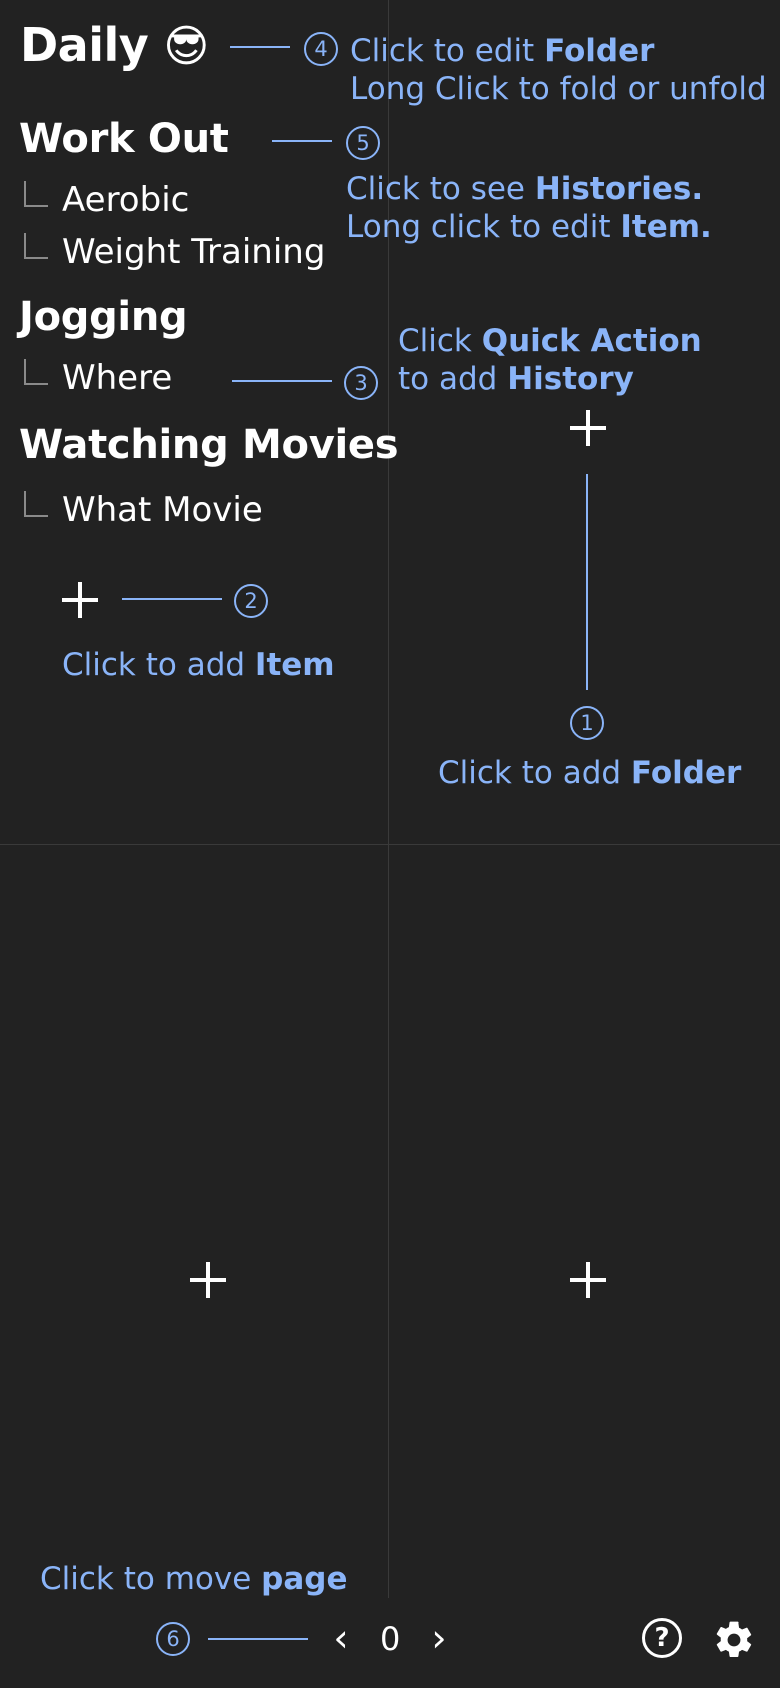  Describe the element at coordinates (734, 1640) in the screenshot. I see `gear-icon` at that location.